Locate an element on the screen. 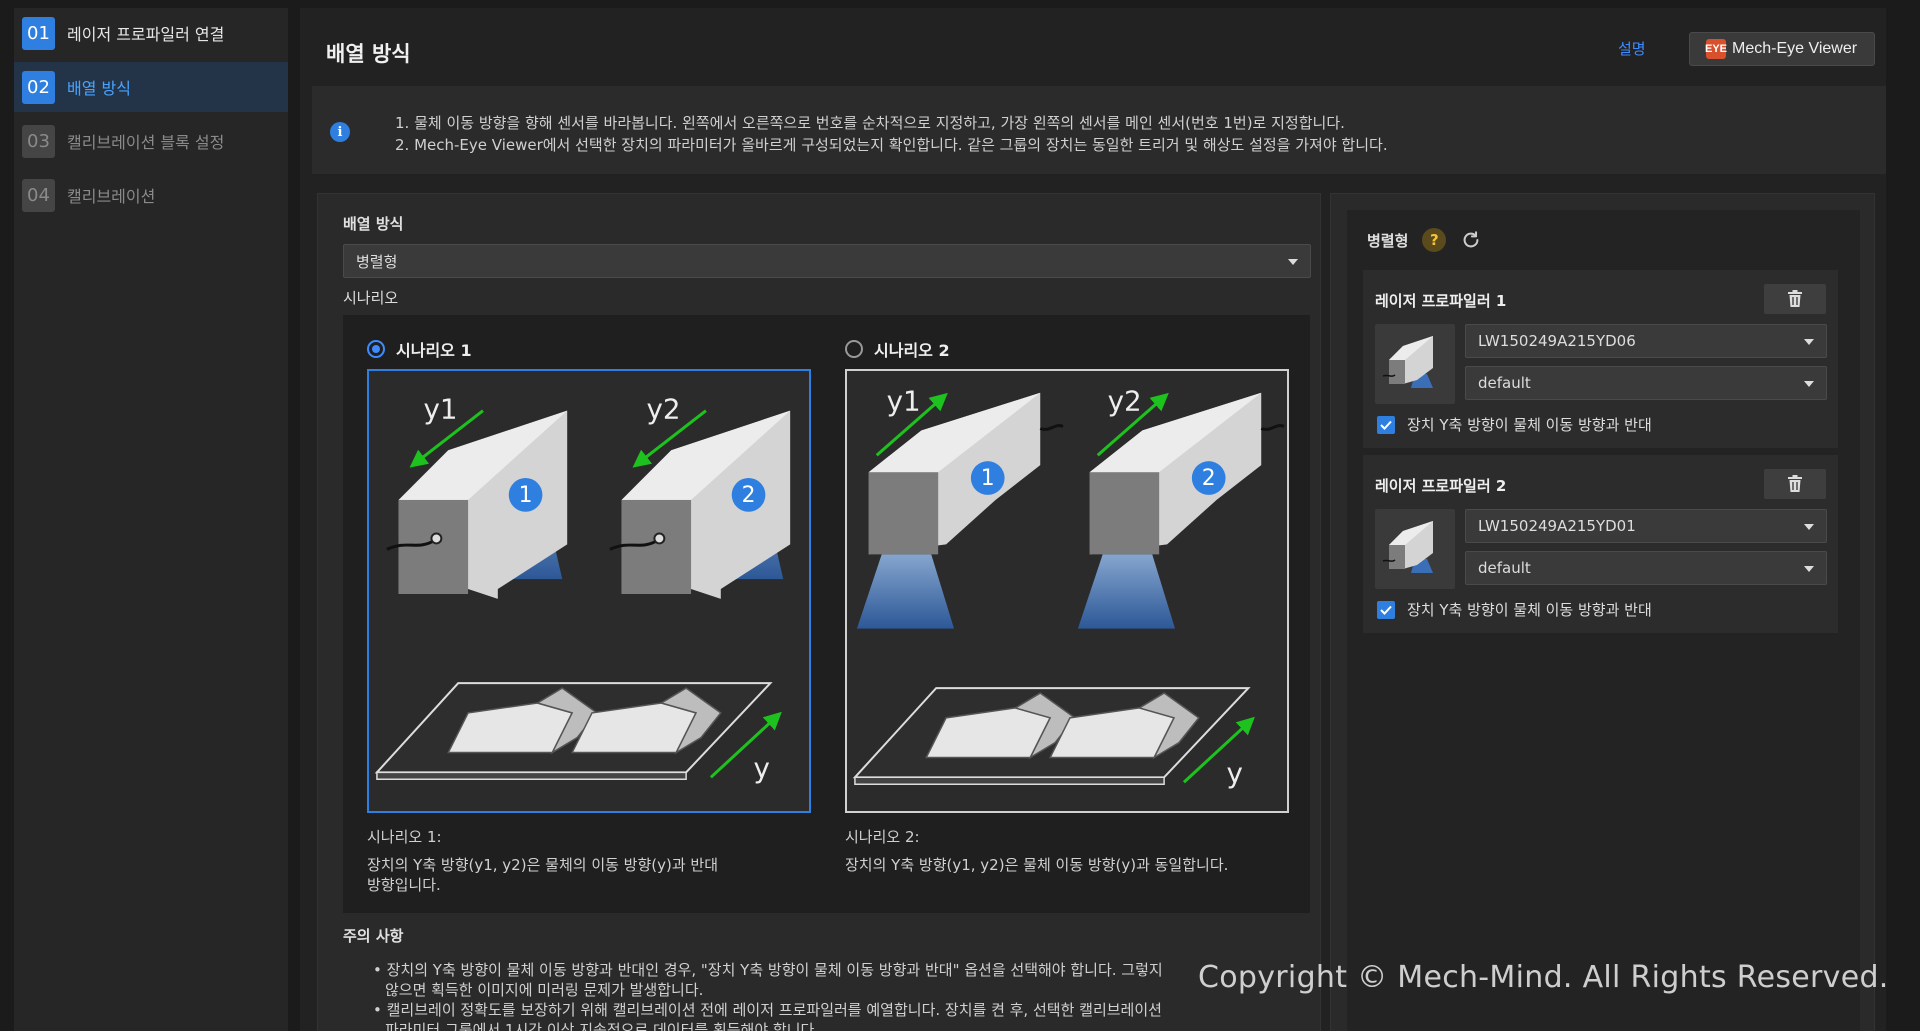 The height and width of the screenshot is (1031, 1920). note-1-line2: 않으면 획득한 이미지에 미러링 문제가 발생합니다. is located at coordinates (544, 990).